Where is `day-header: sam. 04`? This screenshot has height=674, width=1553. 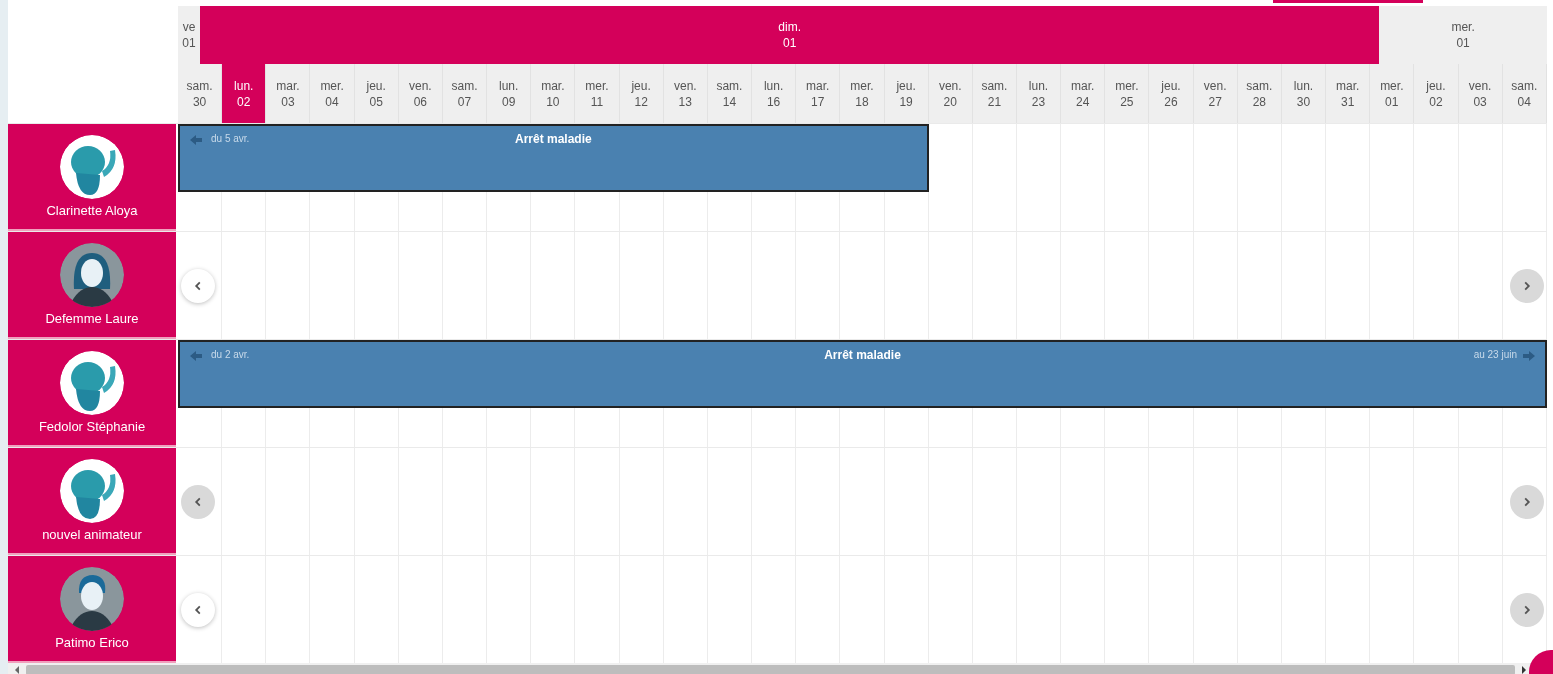
day-header: sam. 04 is located at coordinates (1524, 93).